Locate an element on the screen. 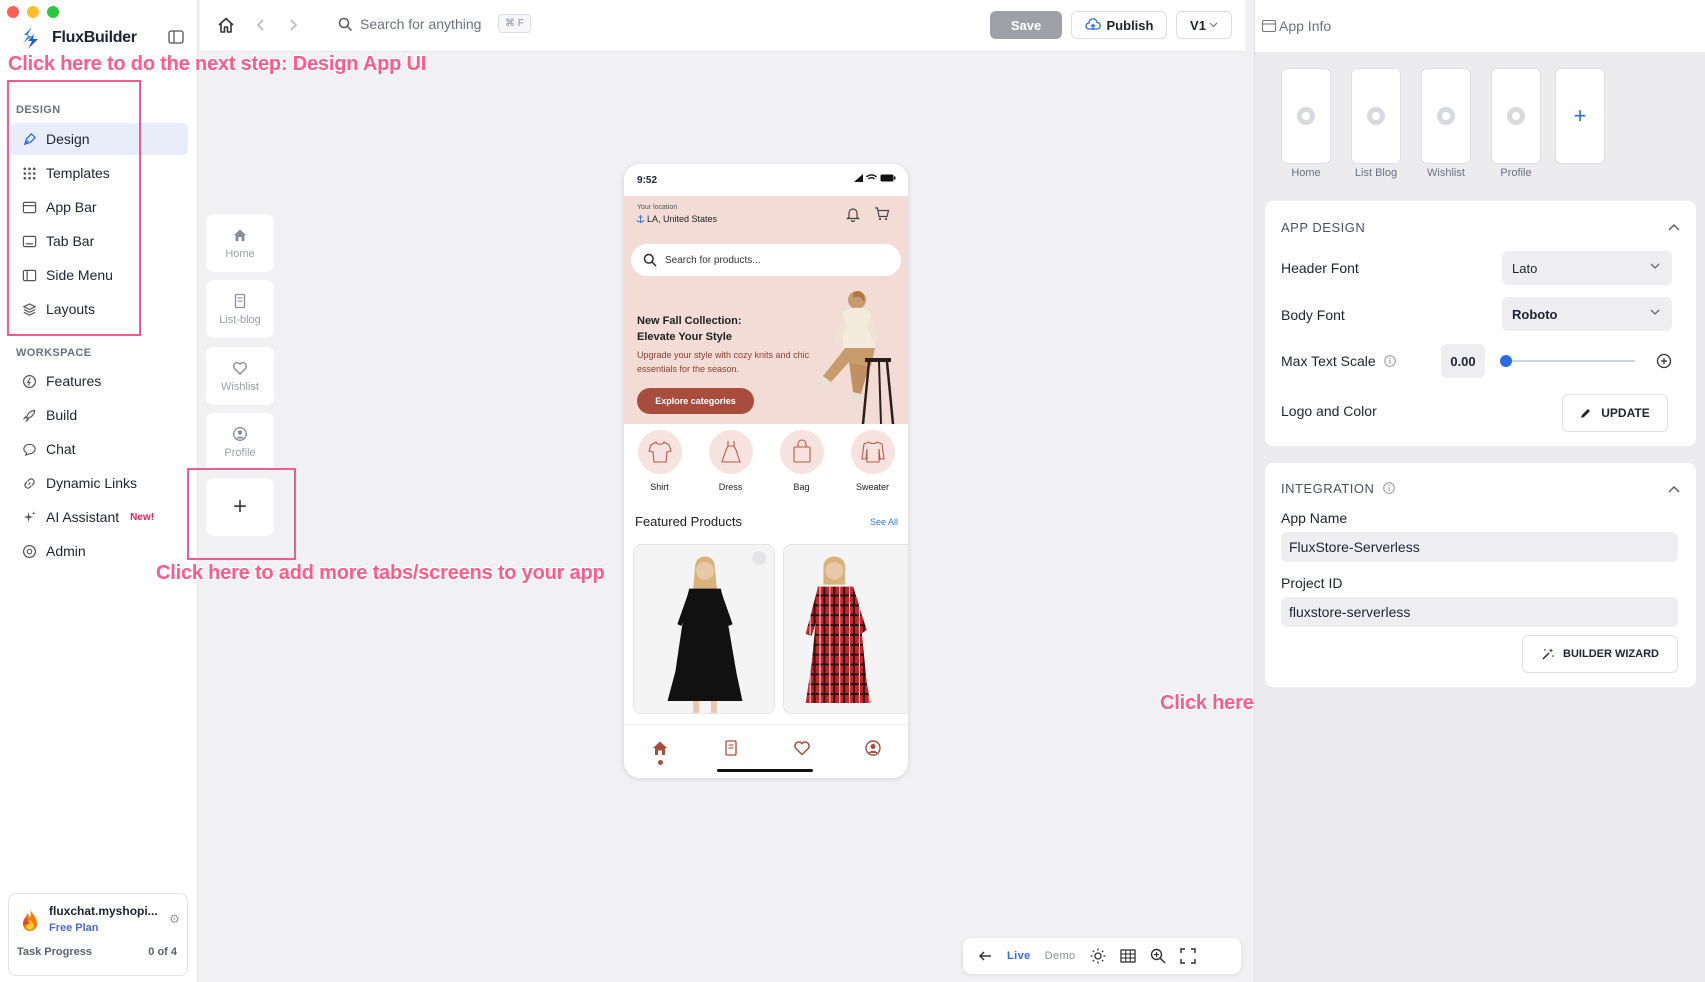  sweater-icon is located at coordinates (872, 452).